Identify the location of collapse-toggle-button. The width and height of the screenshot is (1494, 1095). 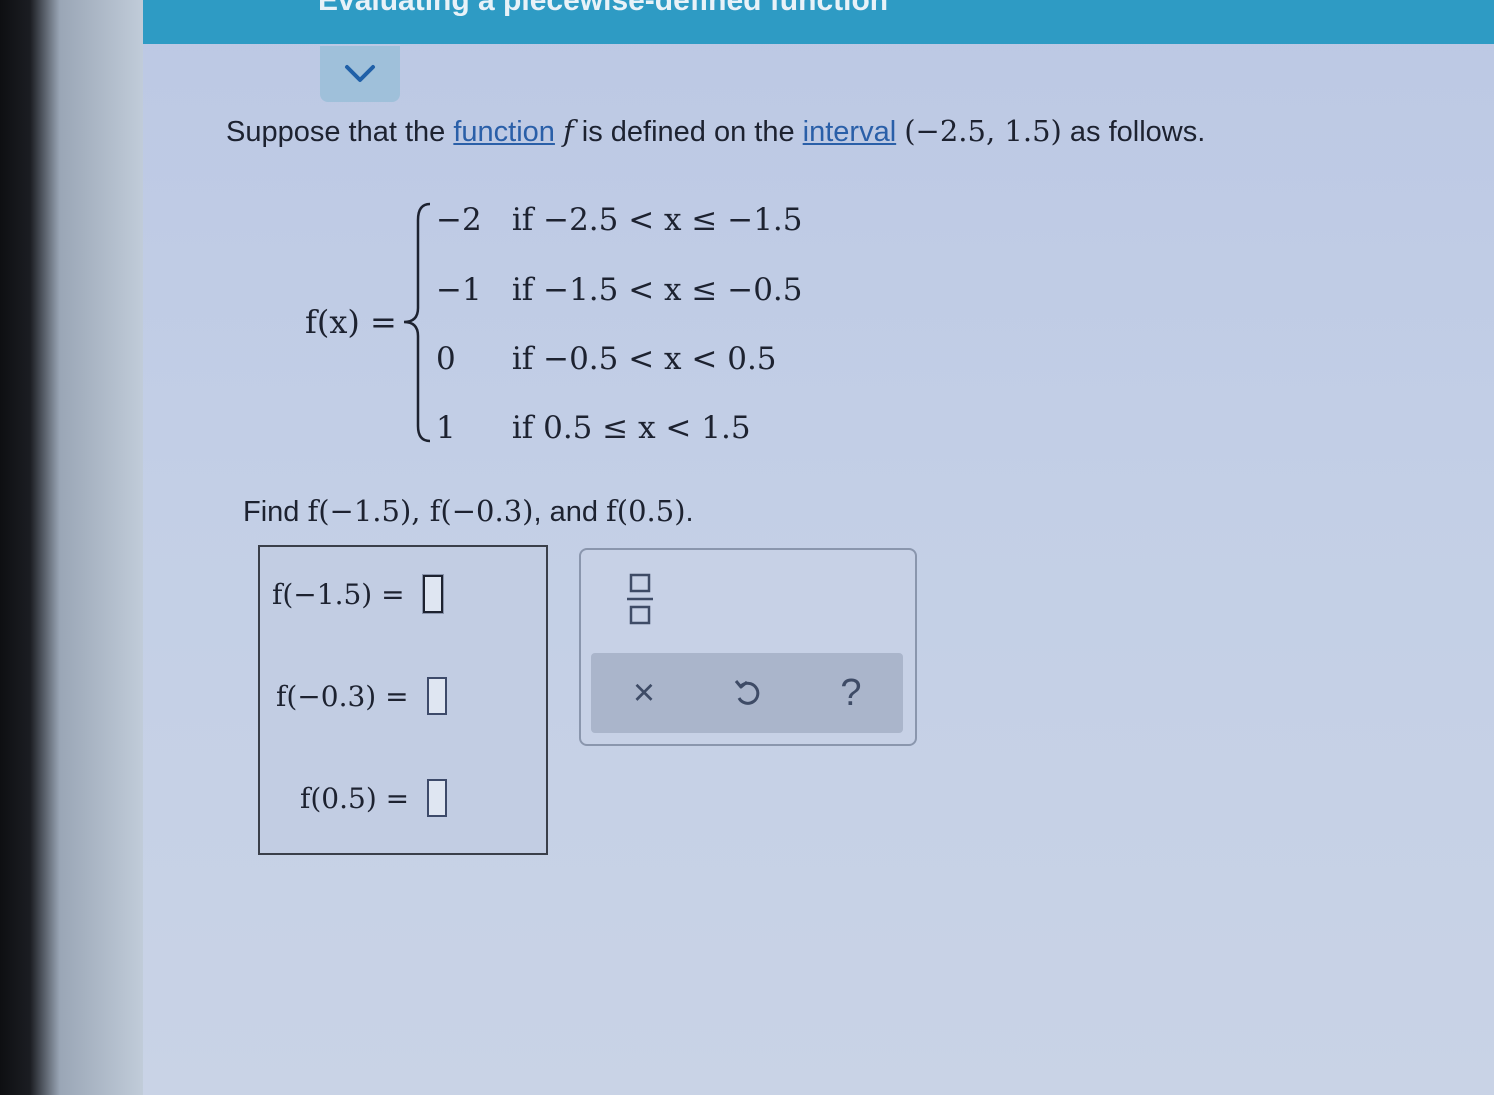
(360, 74).